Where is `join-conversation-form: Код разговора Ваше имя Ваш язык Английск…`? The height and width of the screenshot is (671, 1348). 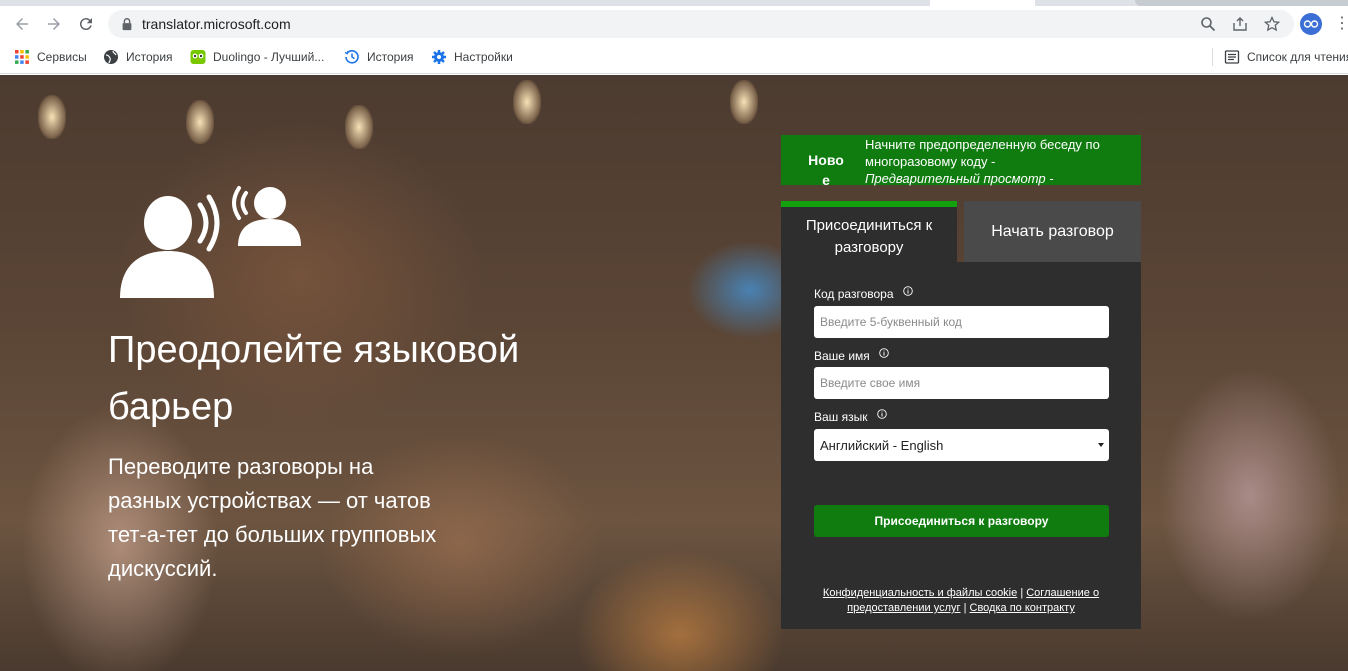
join-conversation-form: Код разговора Ваше имя Ваш язык Английск… is located at coordinates (961, 445).